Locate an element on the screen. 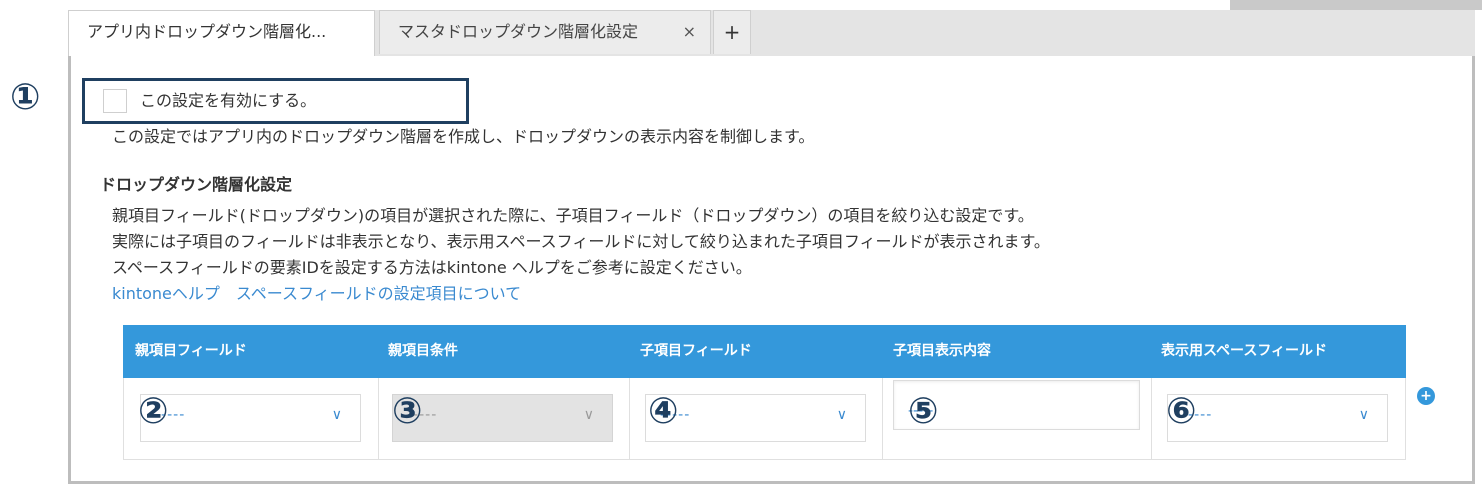 The width and height of the screenshot is (1482, 490). callout-3: ③ is located at coordinates (407, 411).